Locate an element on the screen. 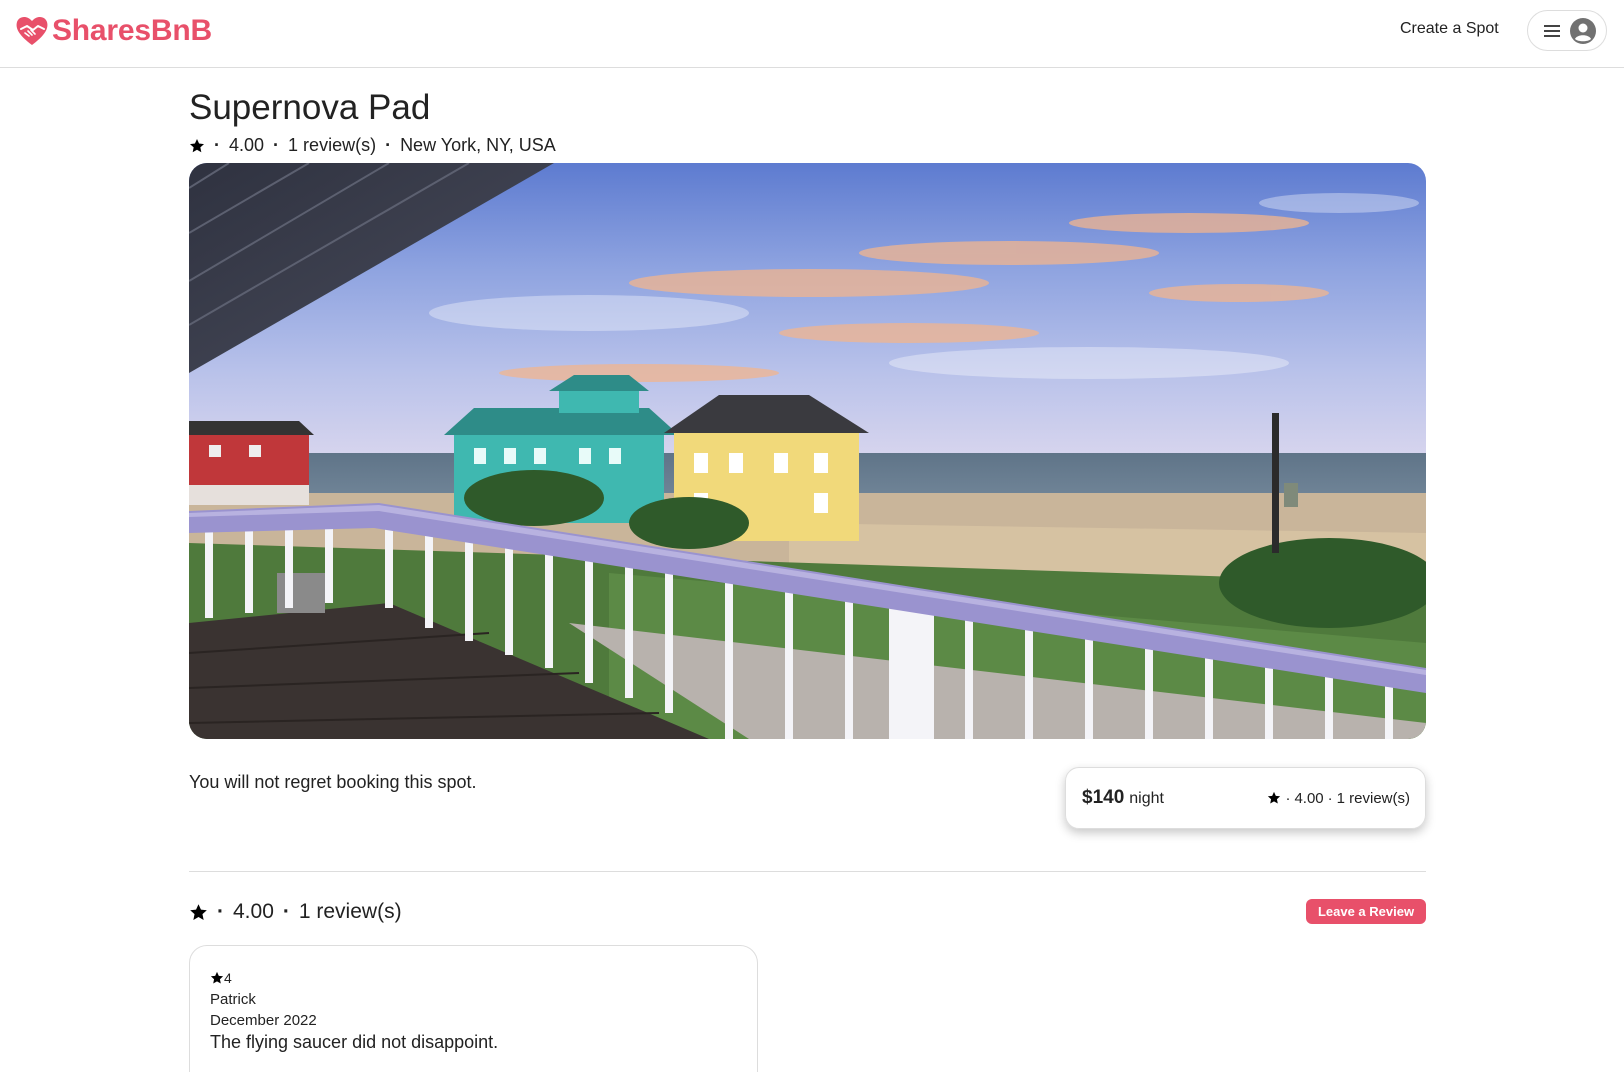 This screenshot has height=1072, width=1624. price-card-rating: · 4.00 · 1 review(s) is located at coordinates (1338, 798).